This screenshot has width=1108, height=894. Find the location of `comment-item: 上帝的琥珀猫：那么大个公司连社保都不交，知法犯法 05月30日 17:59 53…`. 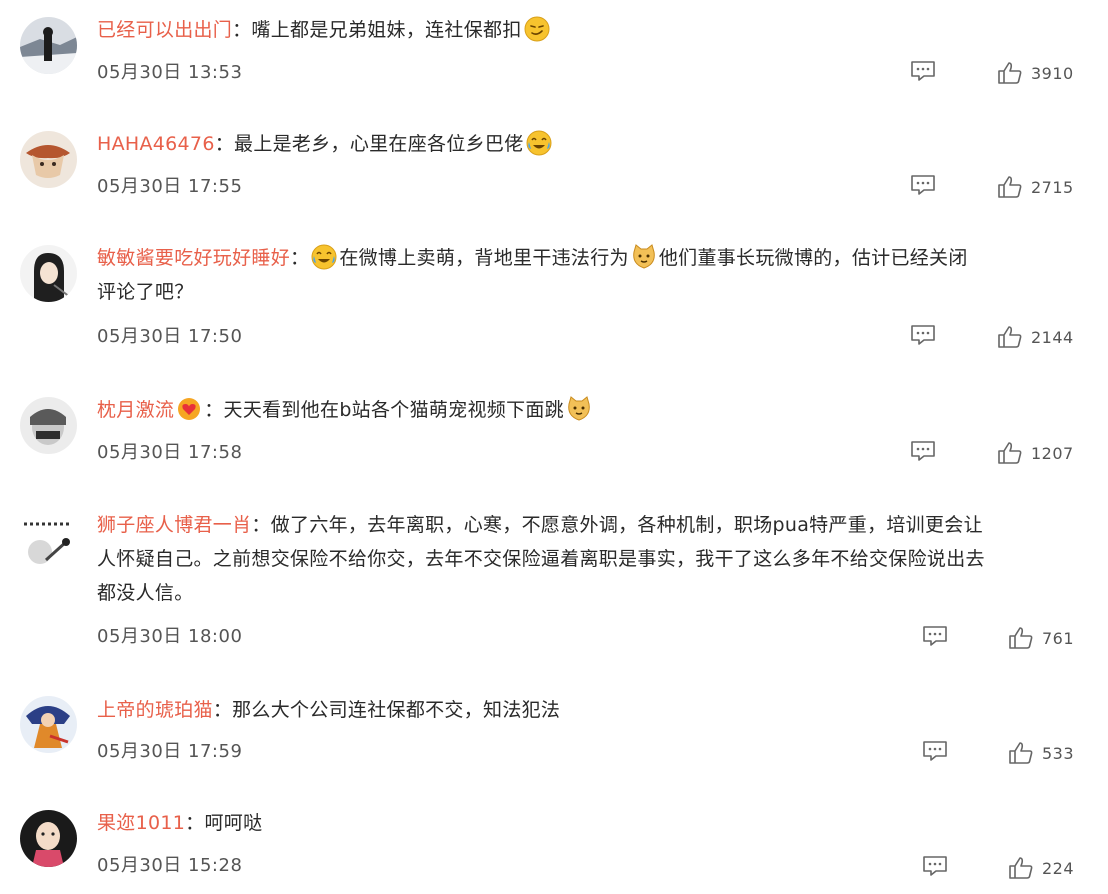

comment-item: 上帝的琥珀猫：那么大个公司连社保都不交，知法犯法 05月30日 17:59 53… is located at coordinates (554, 739).